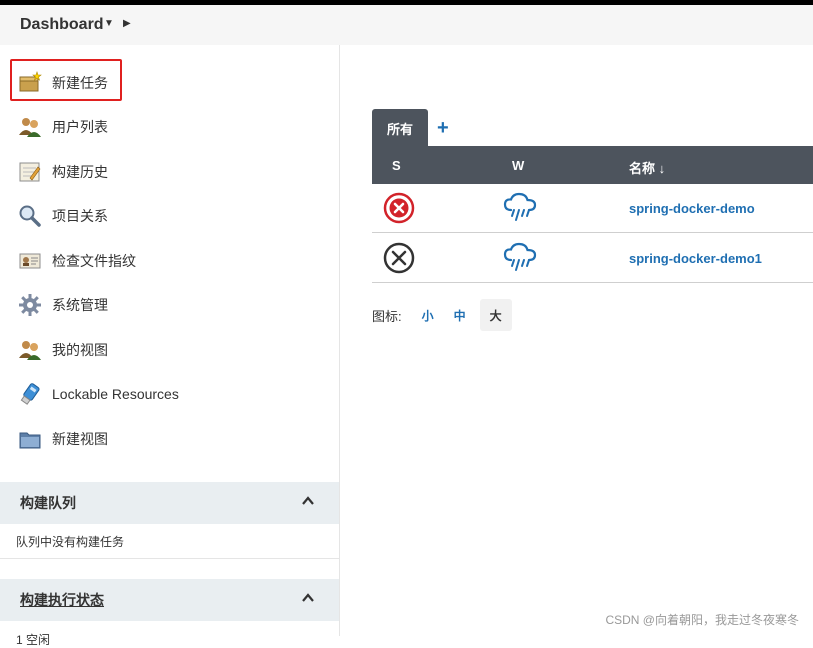 Image resolution: width=813 pixels, height=648 pixels. Describe the element at coordinates (48, 503) in the screenshot. I see `build-queue-title: 构建队列` at that location.